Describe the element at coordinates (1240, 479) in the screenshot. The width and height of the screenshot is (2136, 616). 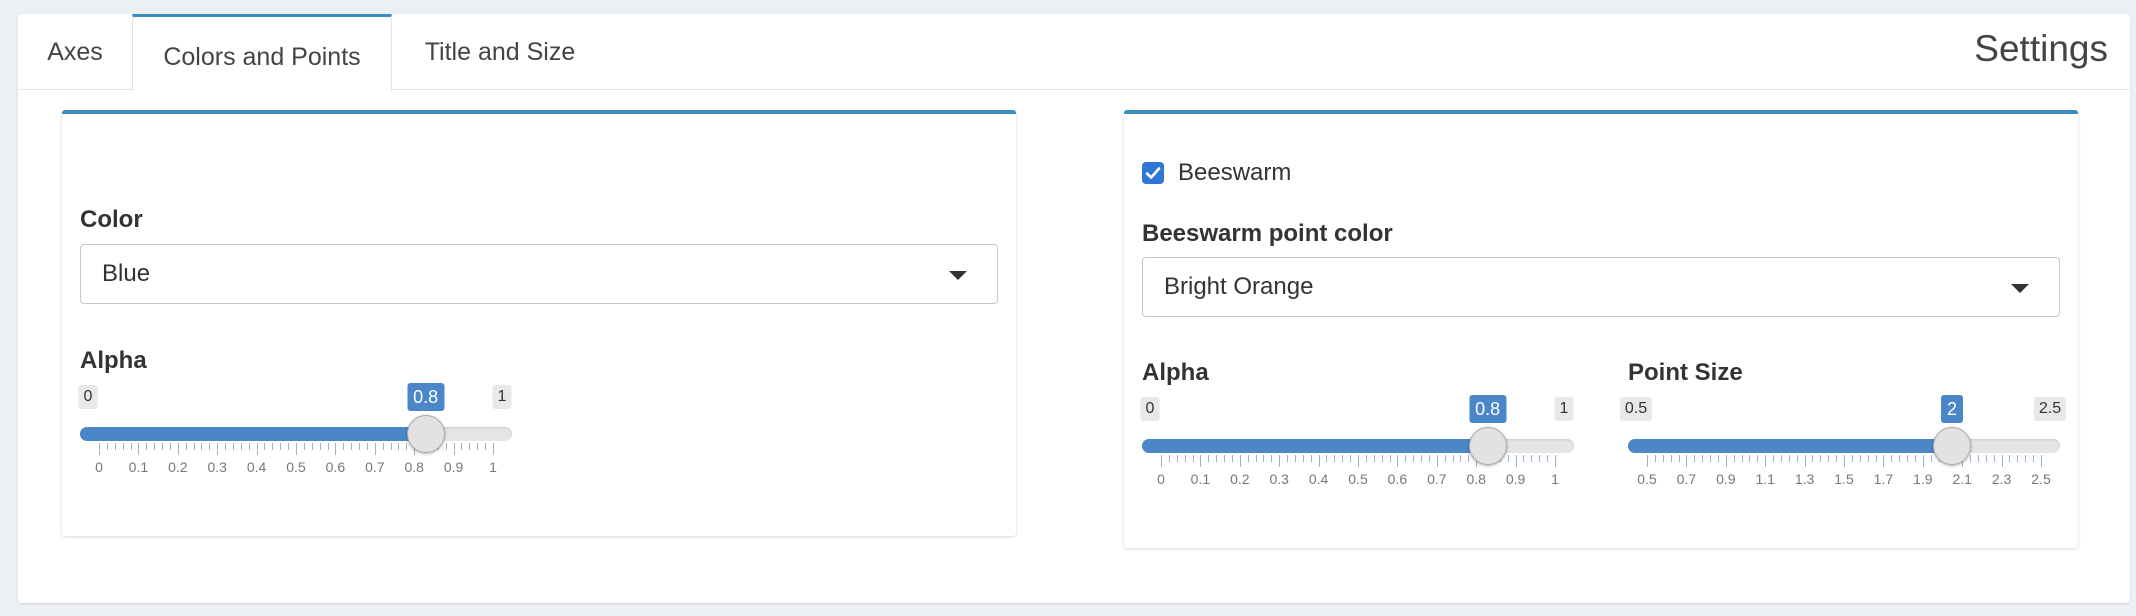
I see `slider-tick-label: 0.2` at that location.